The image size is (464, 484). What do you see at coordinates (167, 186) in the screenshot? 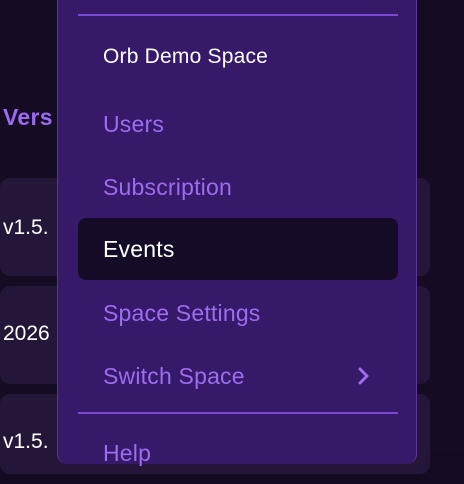
I see `menu-item-label: Subscription` at bounding box center [167, 186].